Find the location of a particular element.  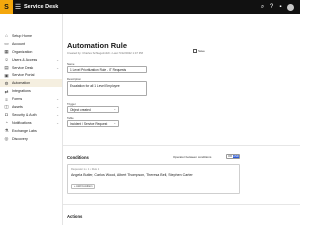

table-value: Incident / Service Request is located at coordinates (89, 123).